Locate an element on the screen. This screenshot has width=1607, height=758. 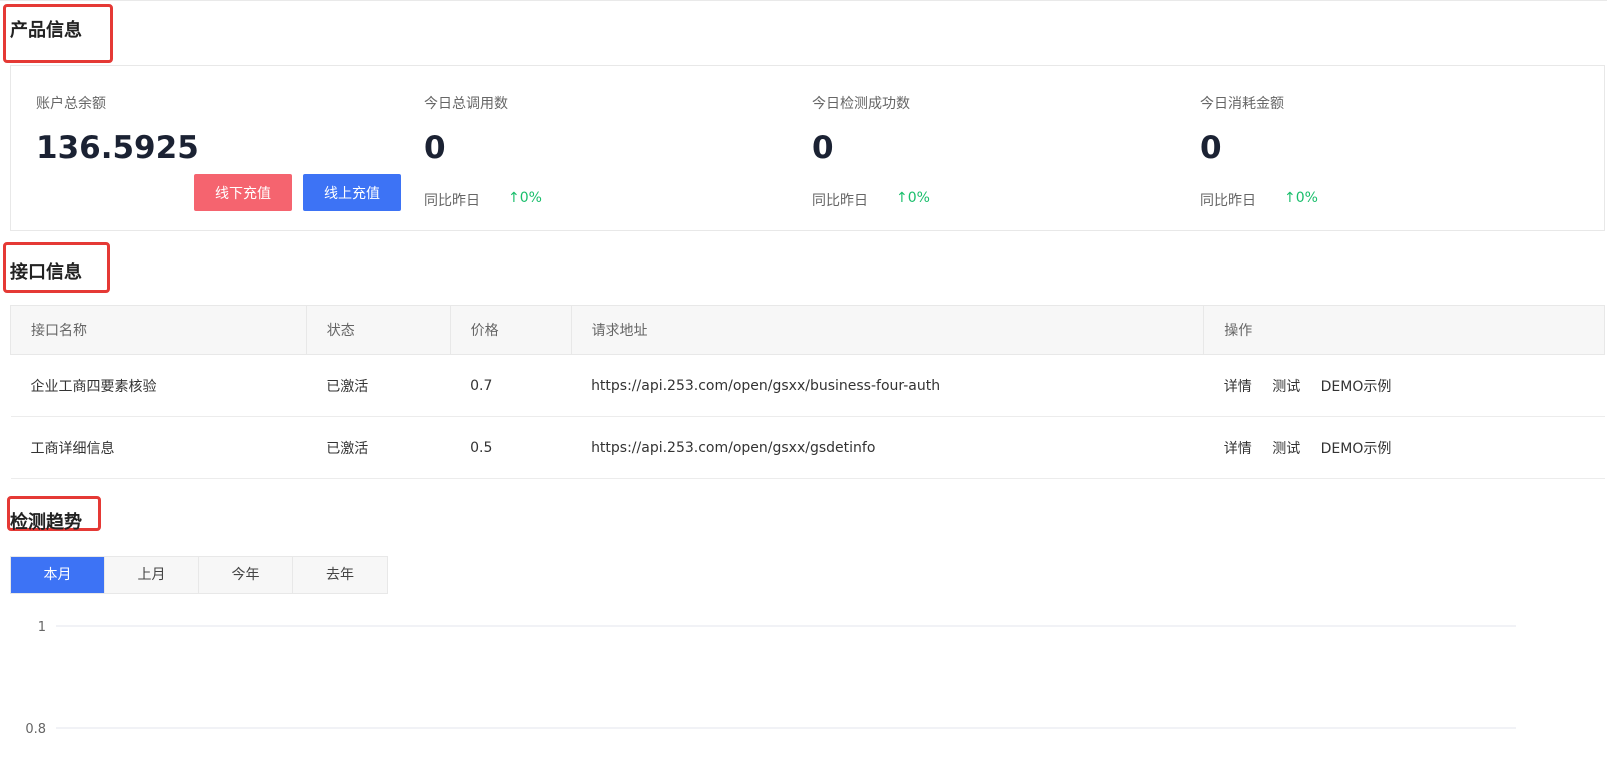
stat-balance: 账户总余额 136.5925 线下充值 线上充值 is located at coordinates (221, 149).